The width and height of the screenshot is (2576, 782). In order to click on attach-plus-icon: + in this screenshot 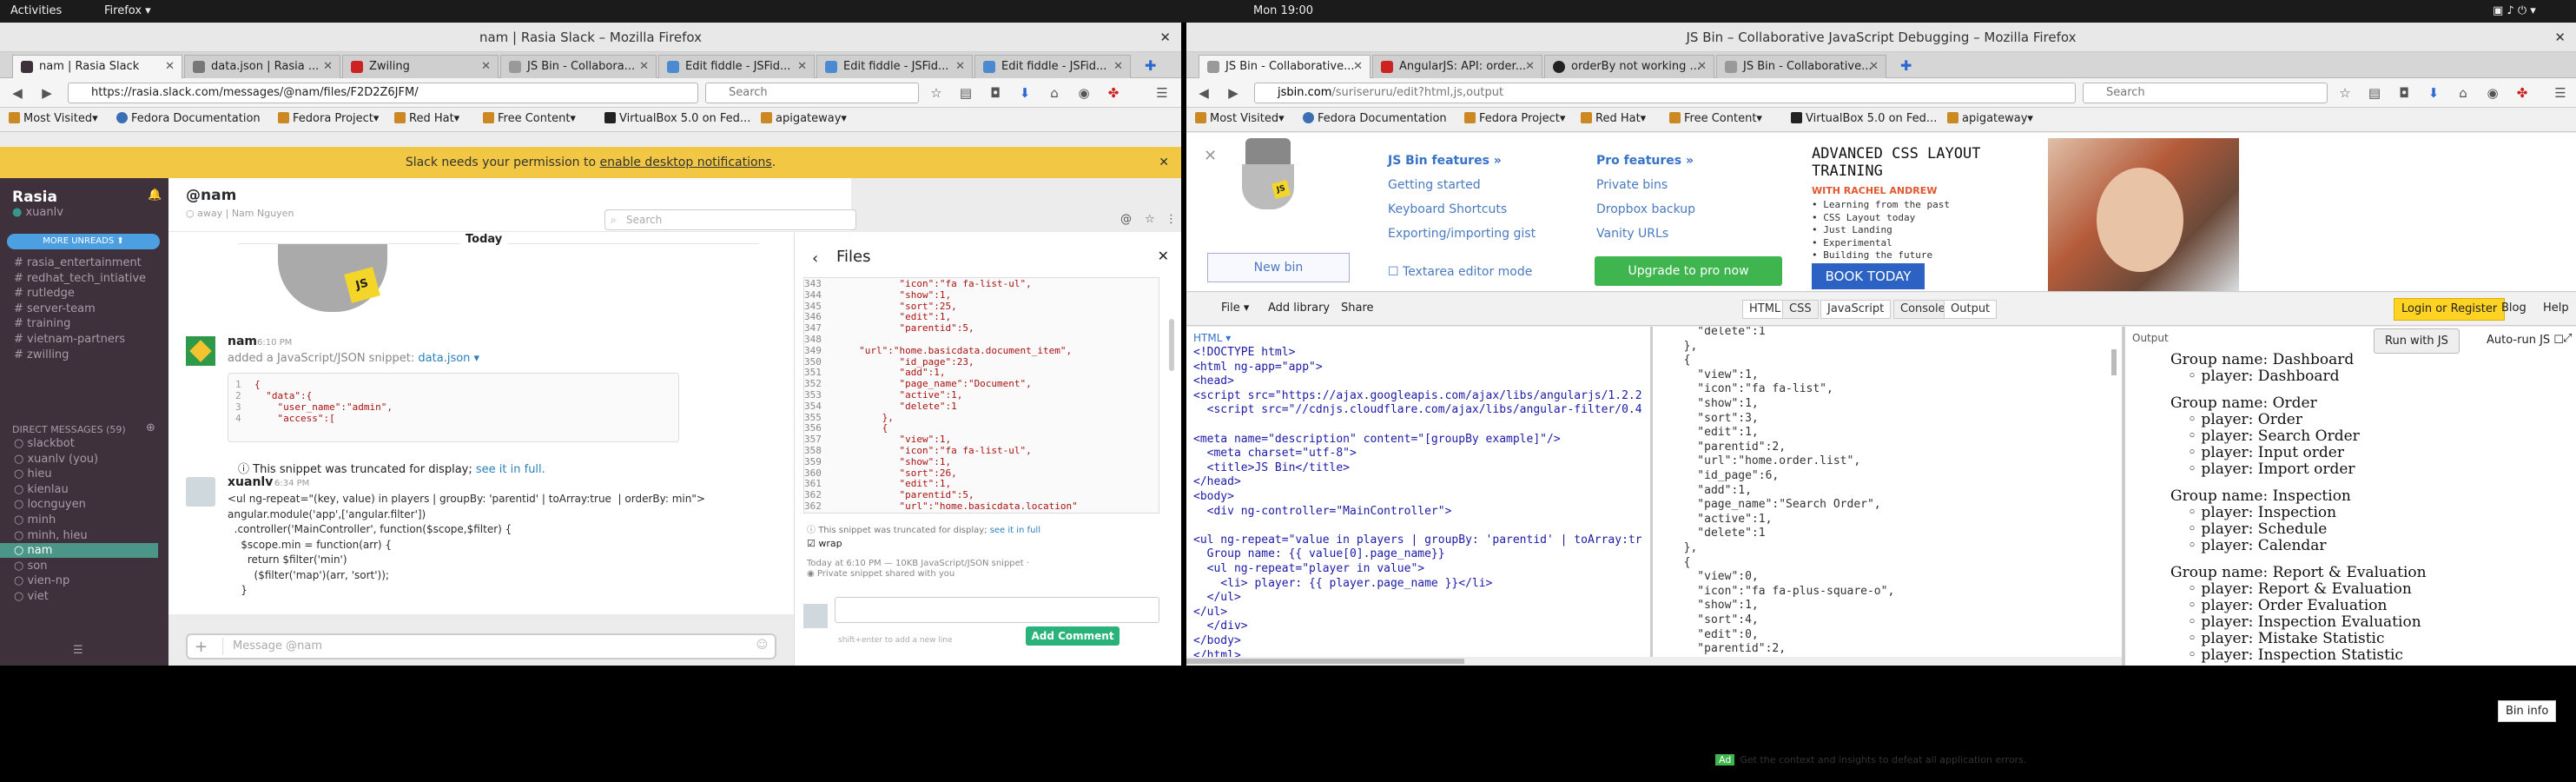, I will do `click(201, 647)`.